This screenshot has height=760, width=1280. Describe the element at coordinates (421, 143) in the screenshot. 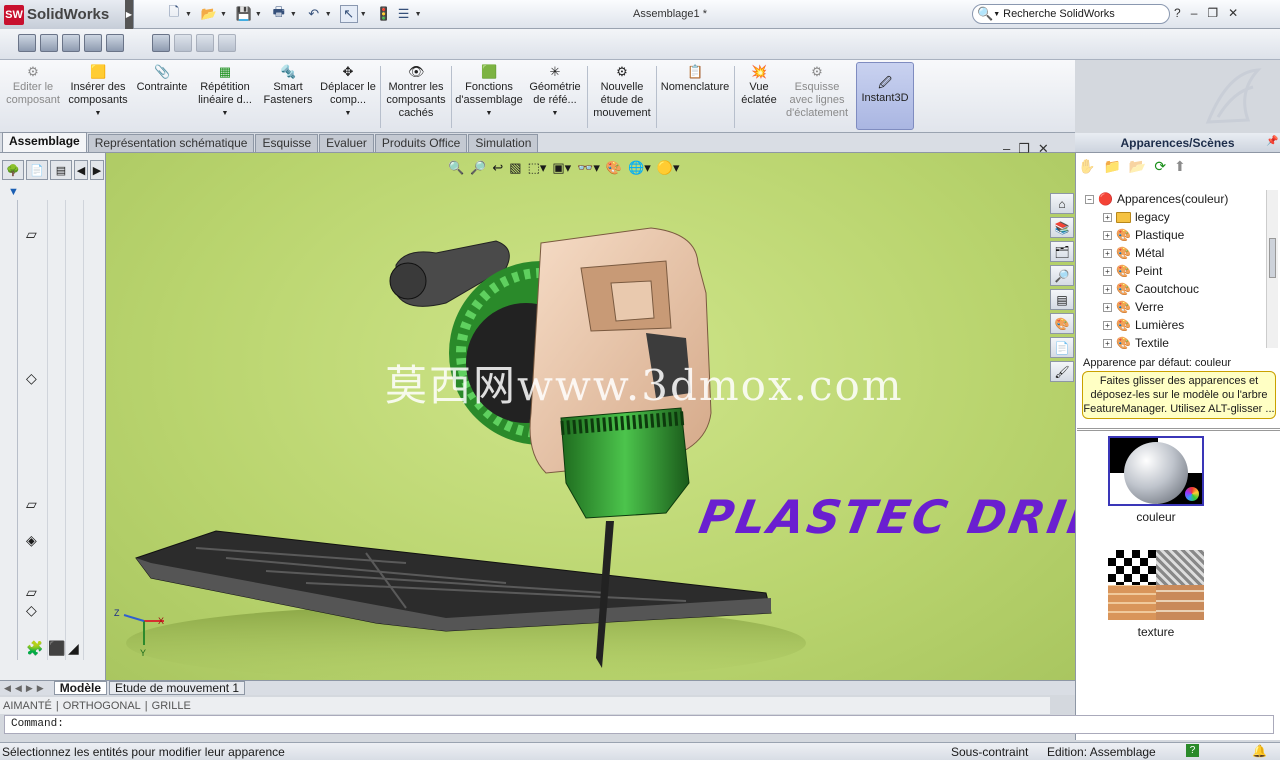

I see `tab-produits-office: Produits Office` at that location.